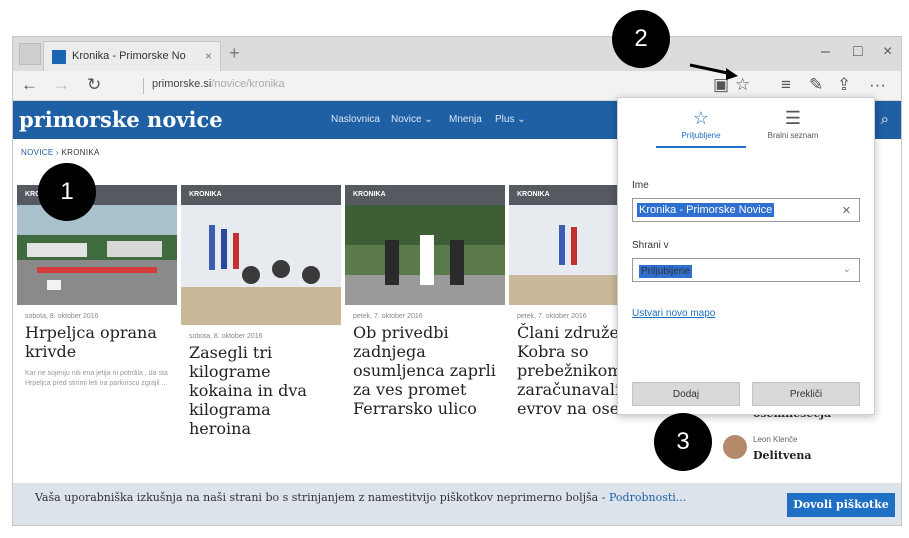 Image resolution: width=909 pixels, height=538 pixels. I want to click on tab-reading-list: ☰ Bralni seznam, so click(793, 124).